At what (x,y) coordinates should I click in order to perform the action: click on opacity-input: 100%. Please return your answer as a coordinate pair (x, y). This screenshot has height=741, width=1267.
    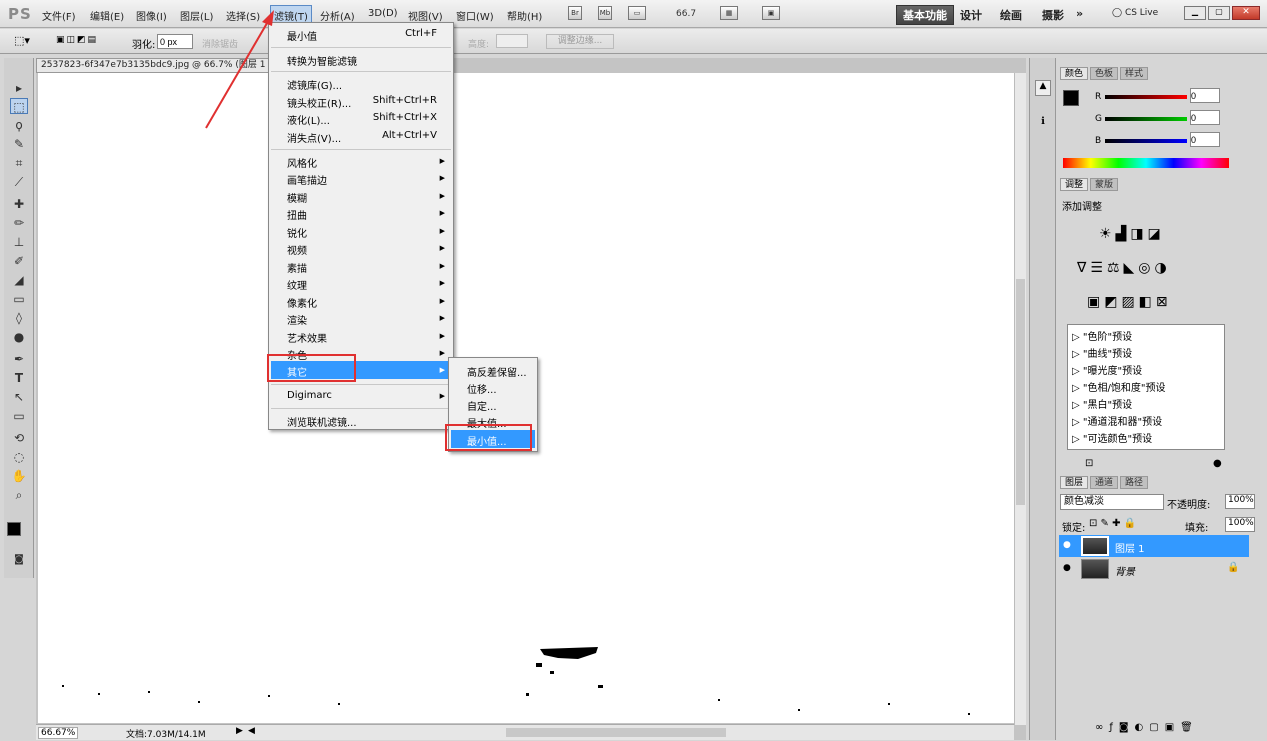
    Looking at the image, I should click on (1240, 501).